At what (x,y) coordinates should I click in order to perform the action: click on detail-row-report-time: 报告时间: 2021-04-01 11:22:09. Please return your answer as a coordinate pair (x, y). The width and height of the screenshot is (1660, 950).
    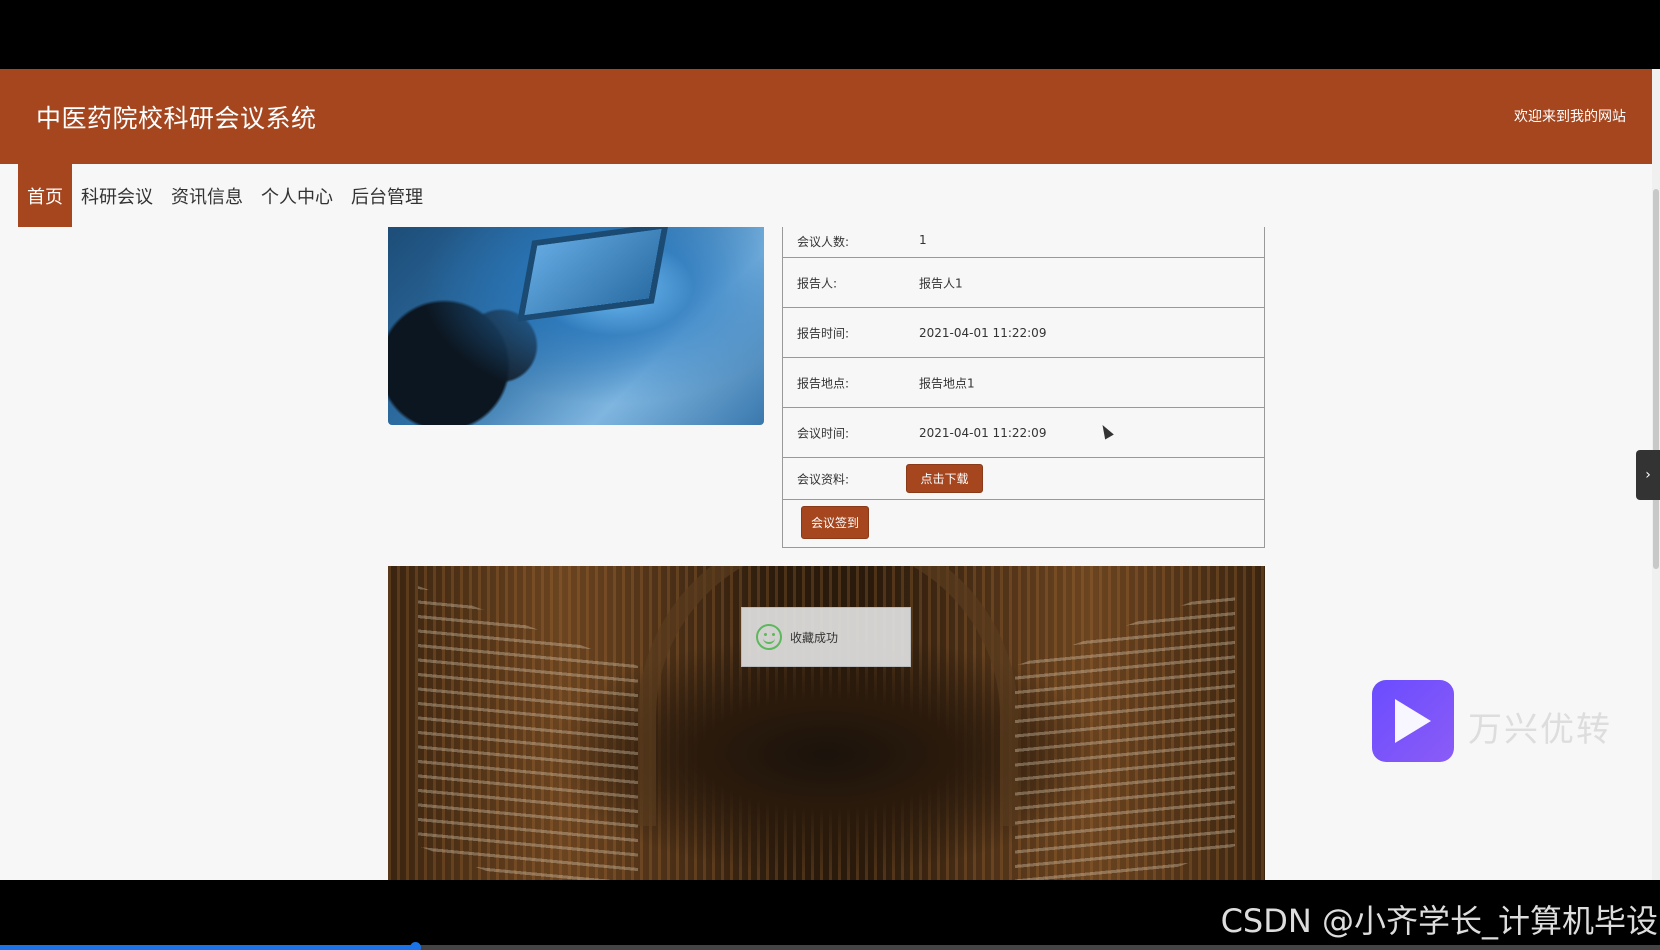
    Looking at the image, I should click on (1023, 333).